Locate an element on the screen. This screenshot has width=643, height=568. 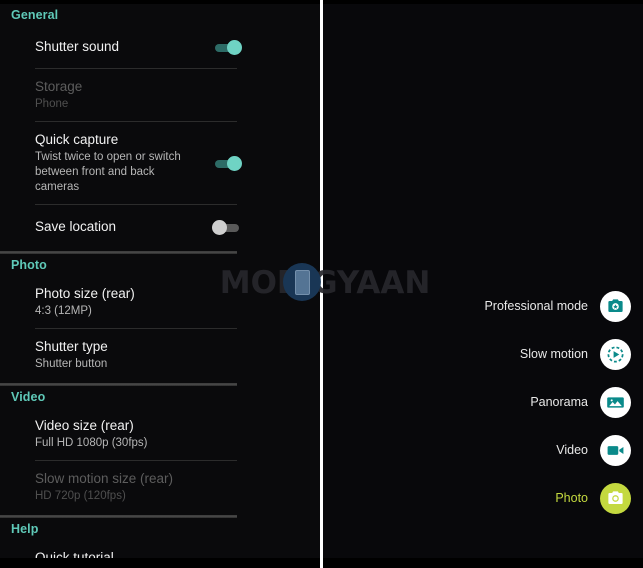
camera-mode-professional: Professional mode is located at coordinates (481, 306).